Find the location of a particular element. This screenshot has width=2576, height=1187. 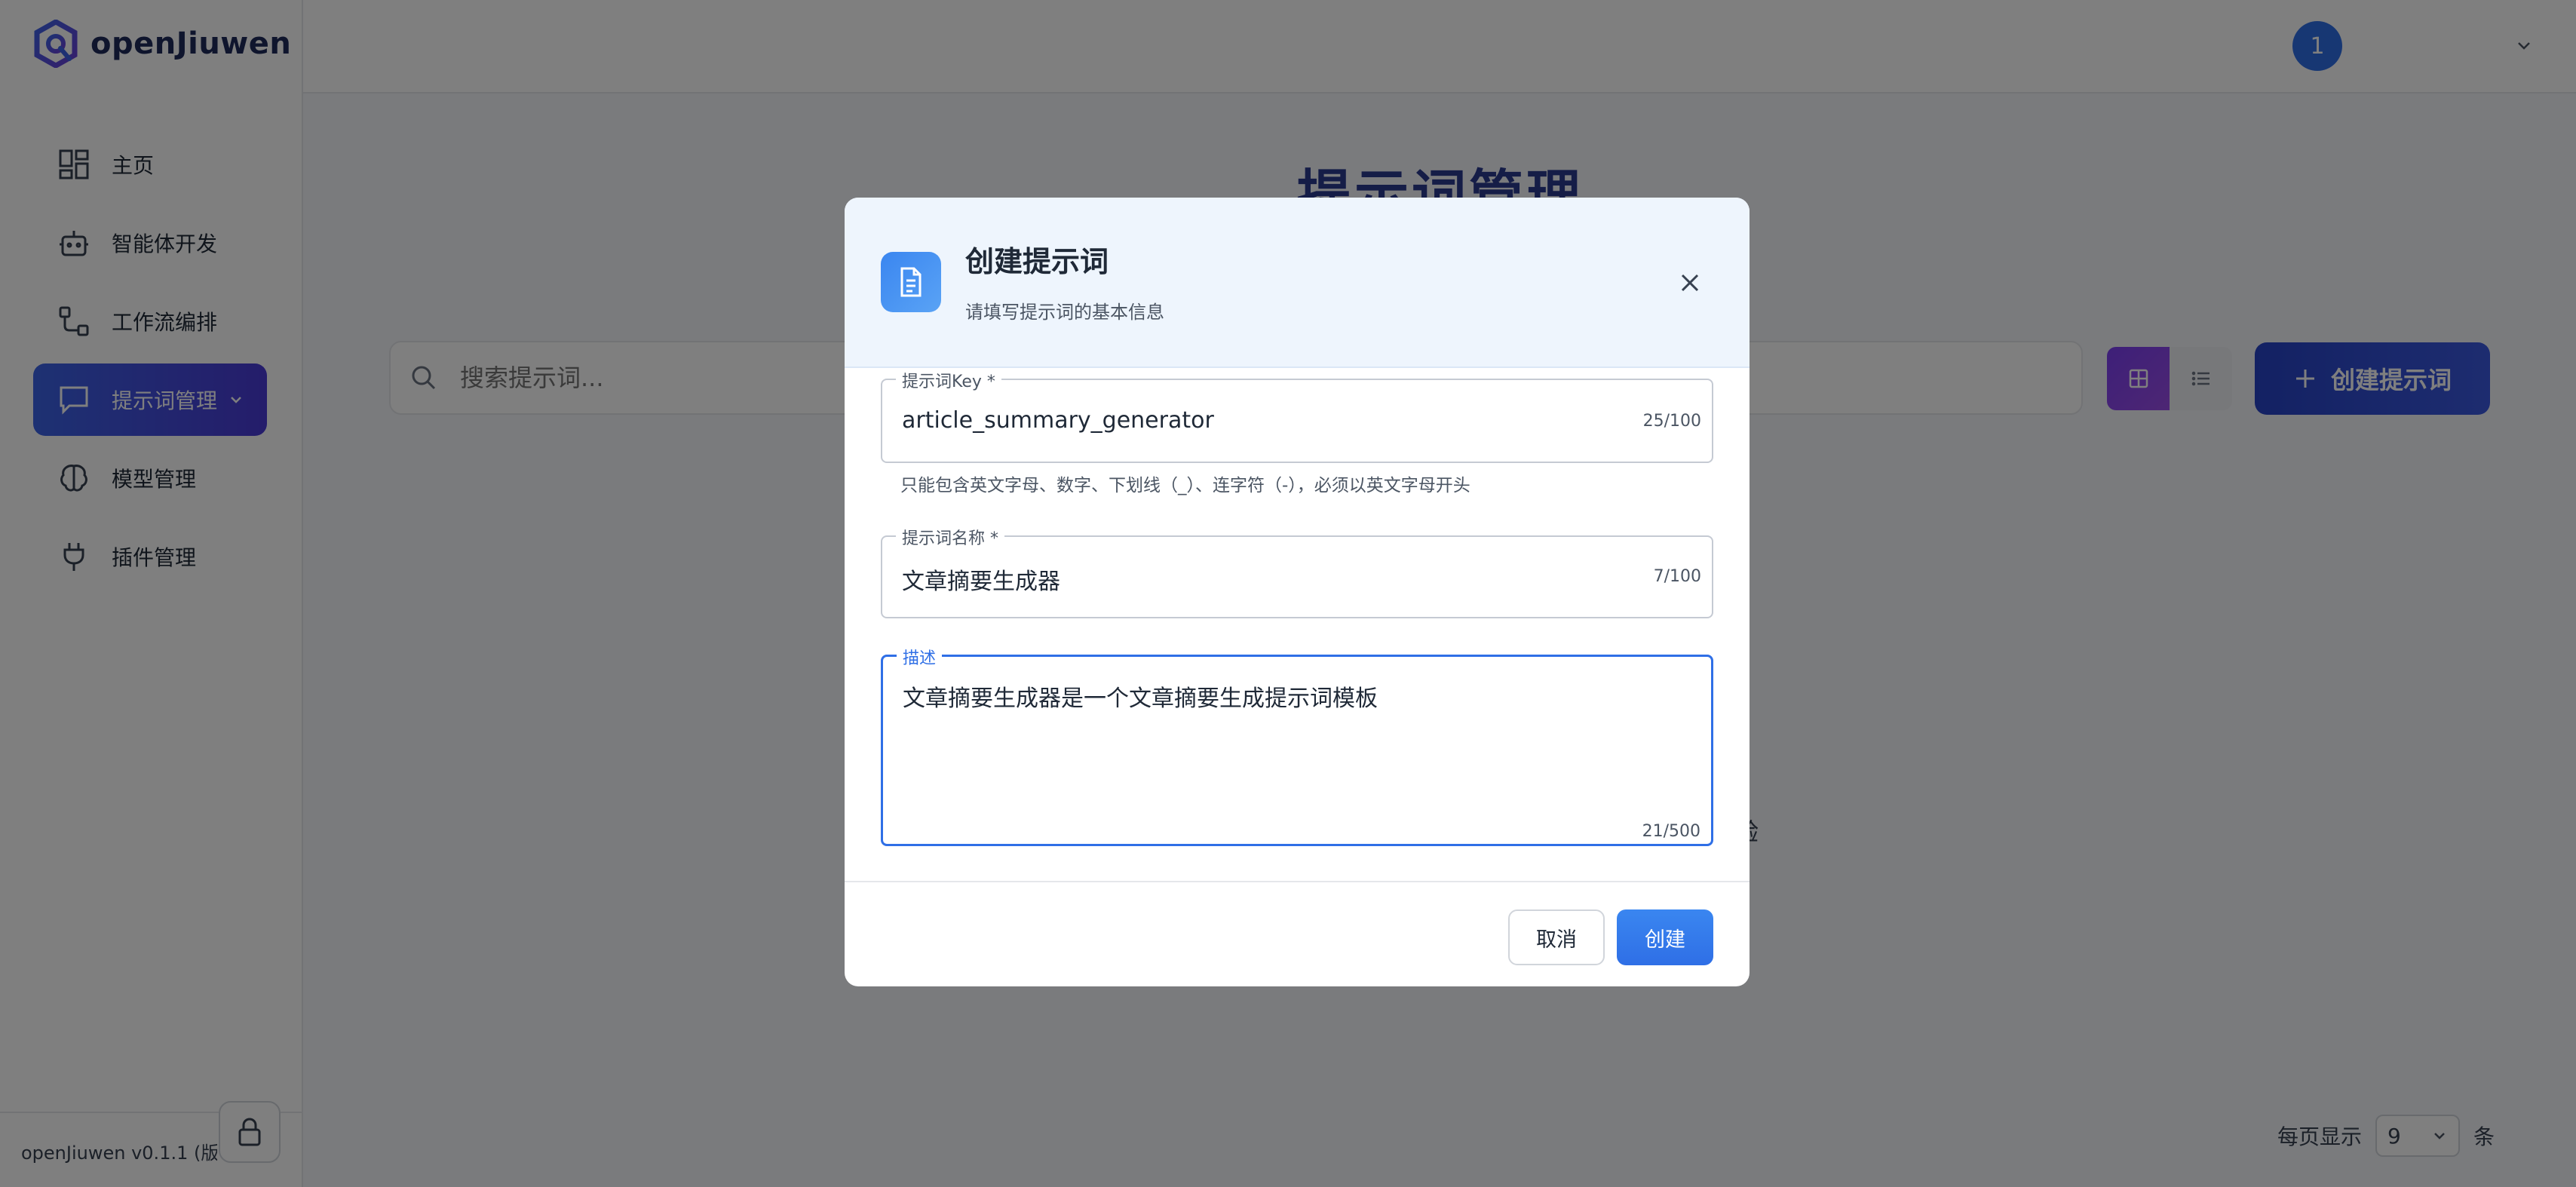

description-label: 描述 is located at coordinates (920, 657).